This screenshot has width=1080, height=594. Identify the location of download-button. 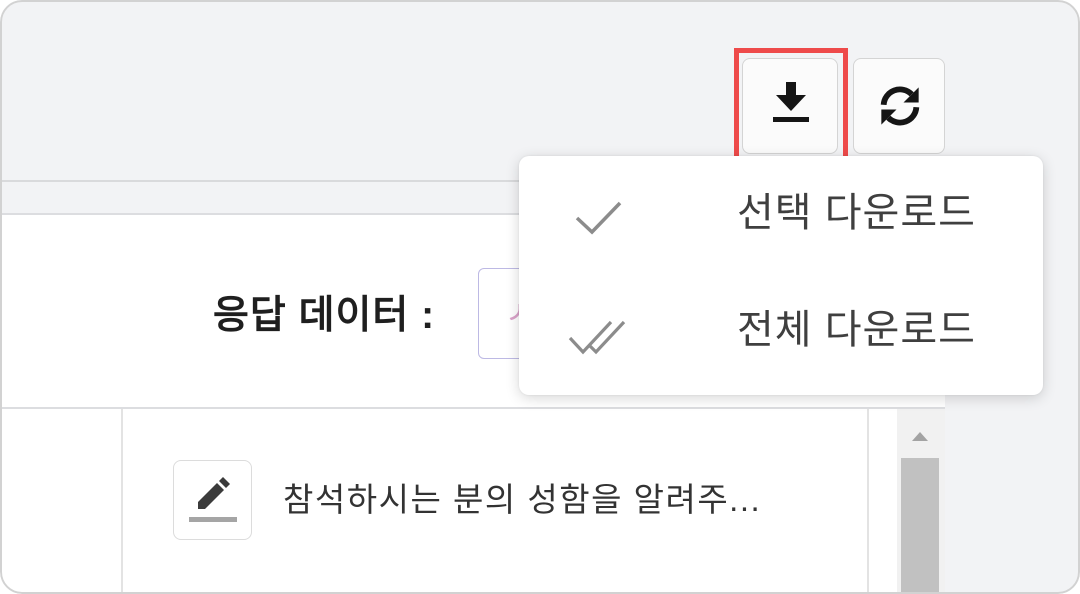
(790, 106).